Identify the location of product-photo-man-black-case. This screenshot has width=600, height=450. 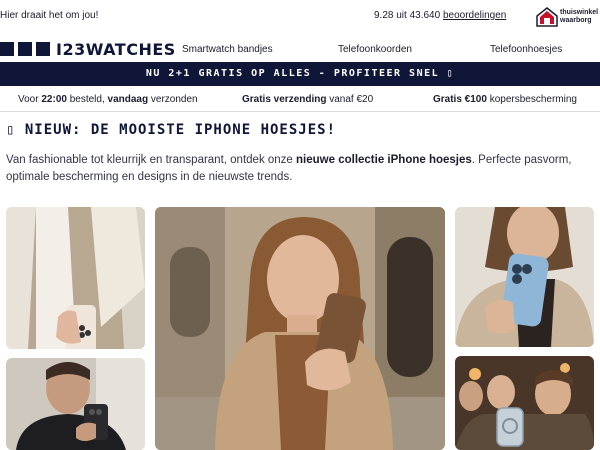
(75, 404).